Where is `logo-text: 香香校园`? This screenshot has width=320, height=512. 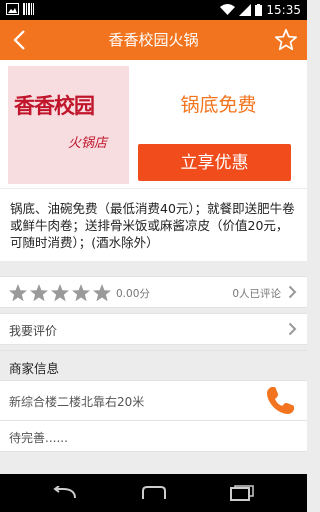 logo-text: 香香校园 is located at coordinates (54, 105).